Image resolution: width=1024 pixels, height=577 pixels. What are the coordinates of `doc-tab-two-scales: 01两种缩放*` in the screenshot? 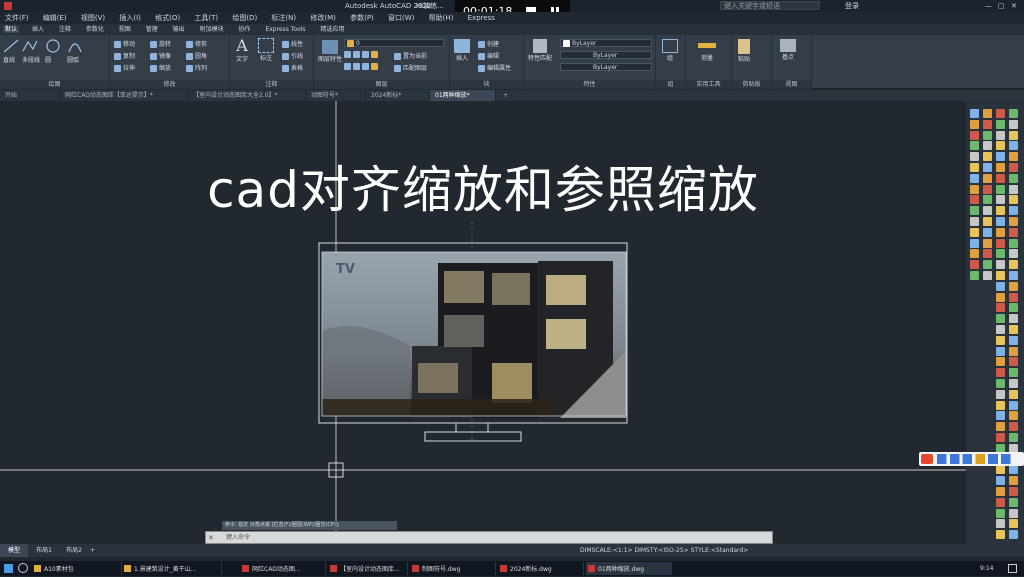 It's located at (463, 95).